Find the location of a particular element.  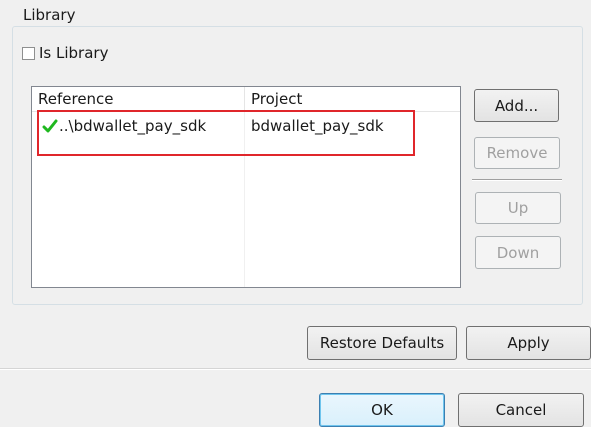

is-library-checkbox is located at coordinates (28, 53).